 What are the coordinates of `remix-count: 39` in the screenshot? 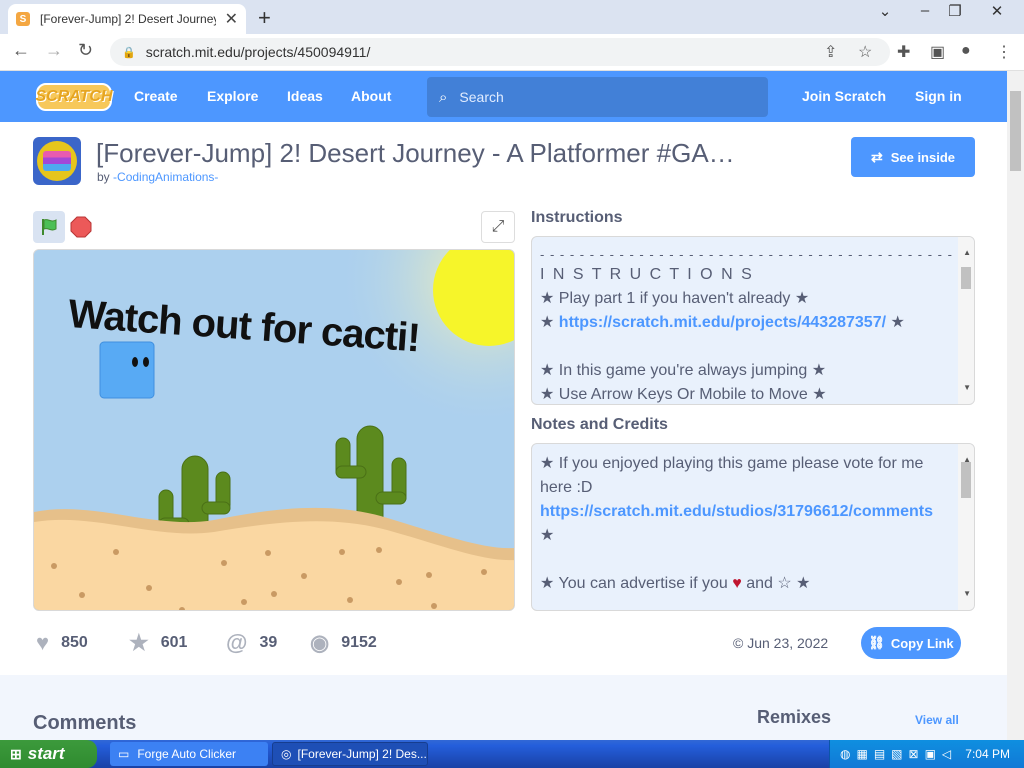 It's located at (268, 642).